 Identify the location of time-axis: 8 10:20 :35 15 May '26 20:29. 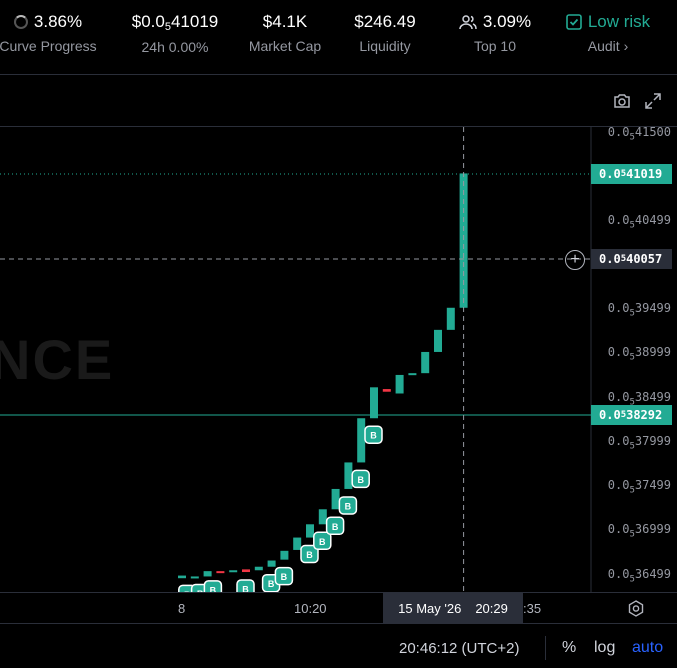
(338, 607).